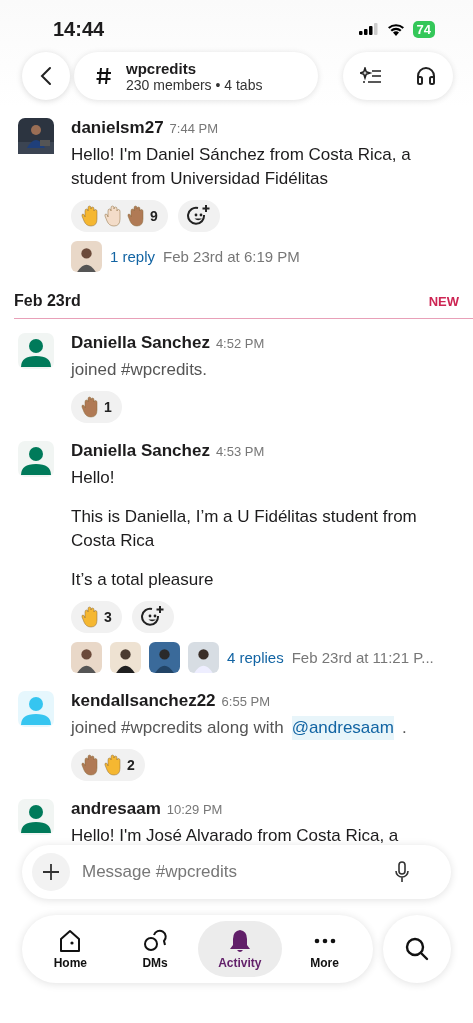  Describe the element at coordinates (104, 76) in the screenshot. I see `hash-icon` at that location.